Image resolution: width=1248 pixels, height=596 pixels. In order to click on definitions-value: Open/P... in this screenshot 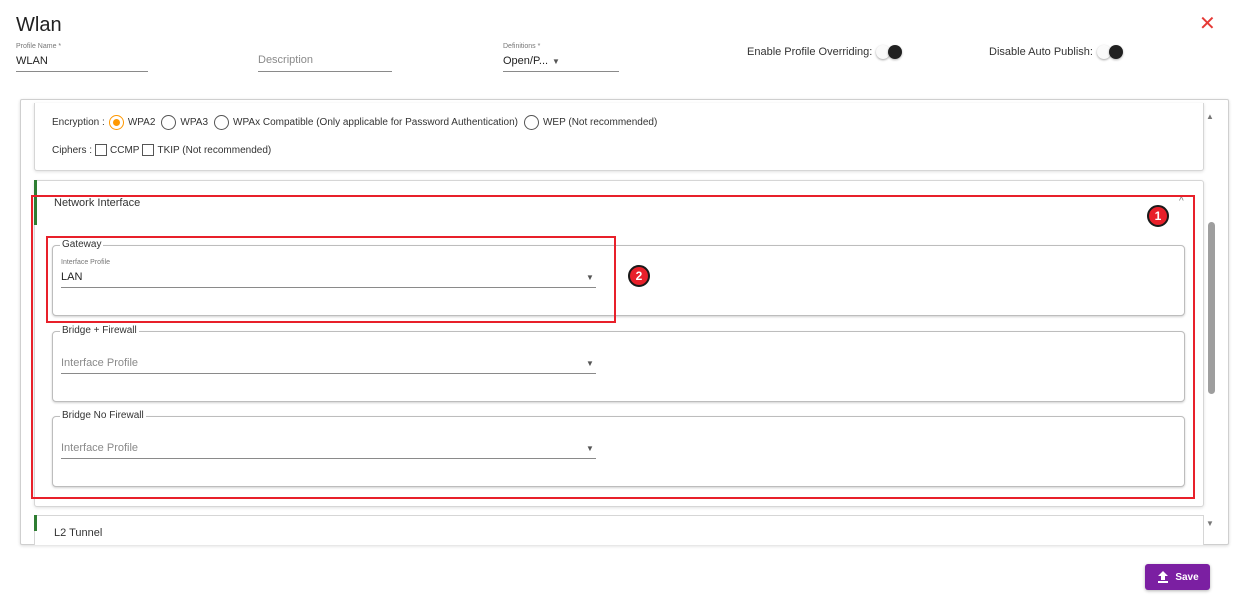, I will do `click(561, 61)`.